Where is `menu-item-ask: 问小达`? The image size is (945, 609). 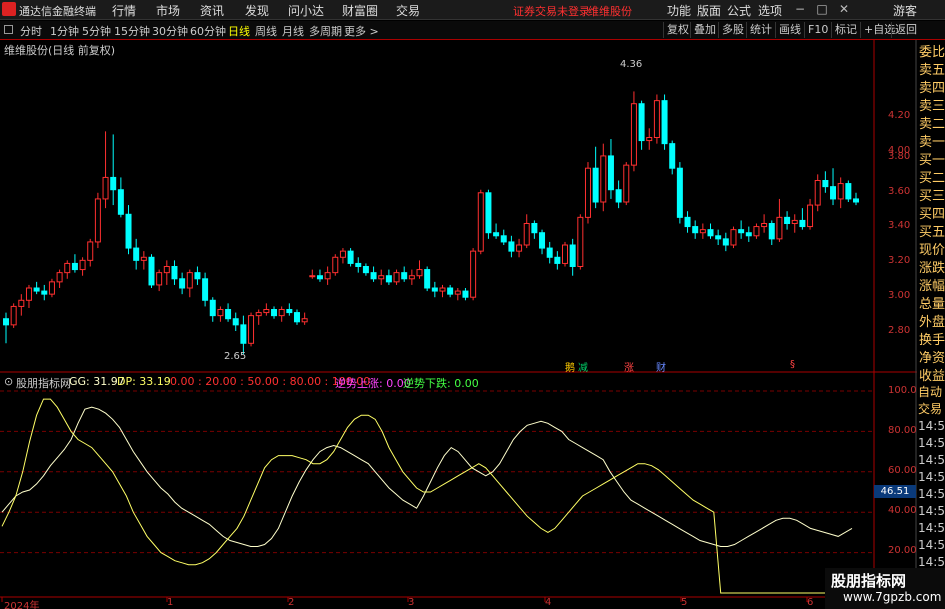
menu-item-ask: 问小达 is located at coordinates (306, 10).